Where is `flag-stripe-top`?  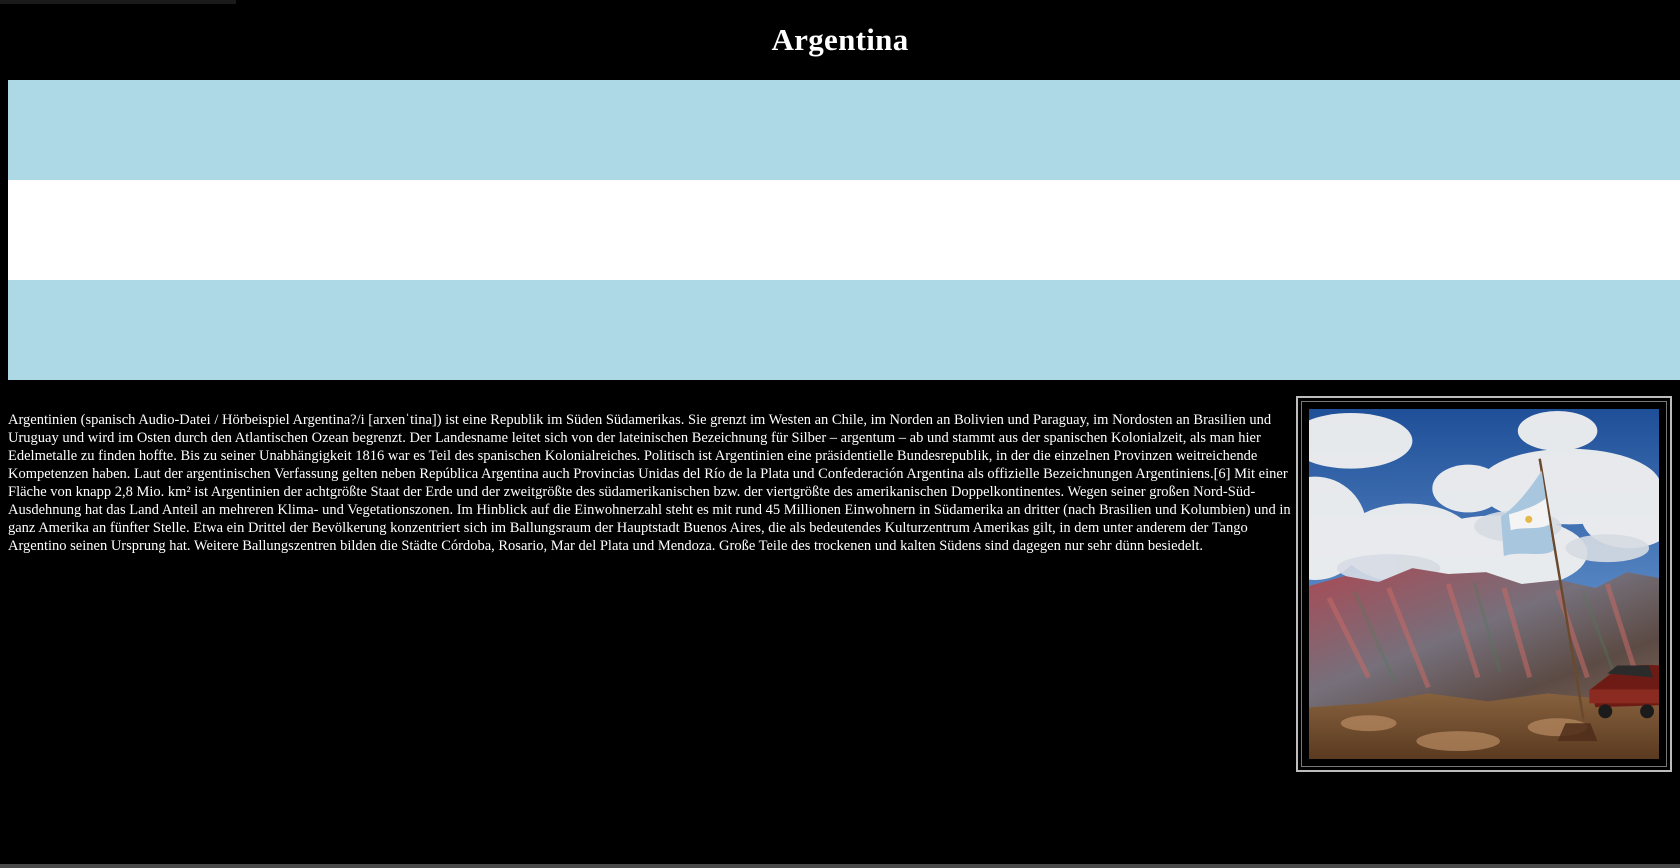 flag-stripe-top is located at coordinates (844, 130).